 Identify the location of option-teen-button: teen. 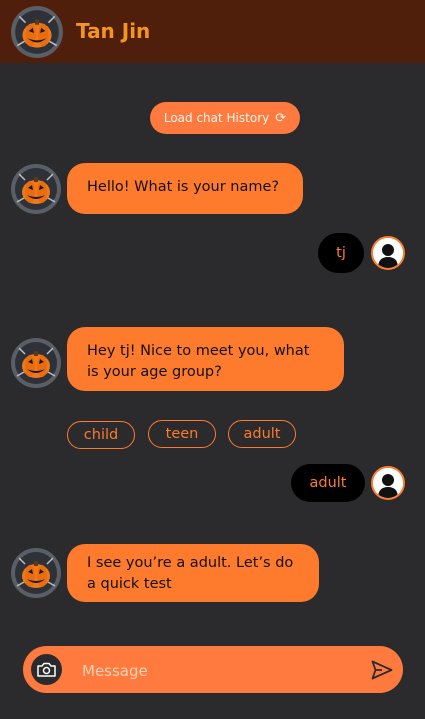
(182, 434).